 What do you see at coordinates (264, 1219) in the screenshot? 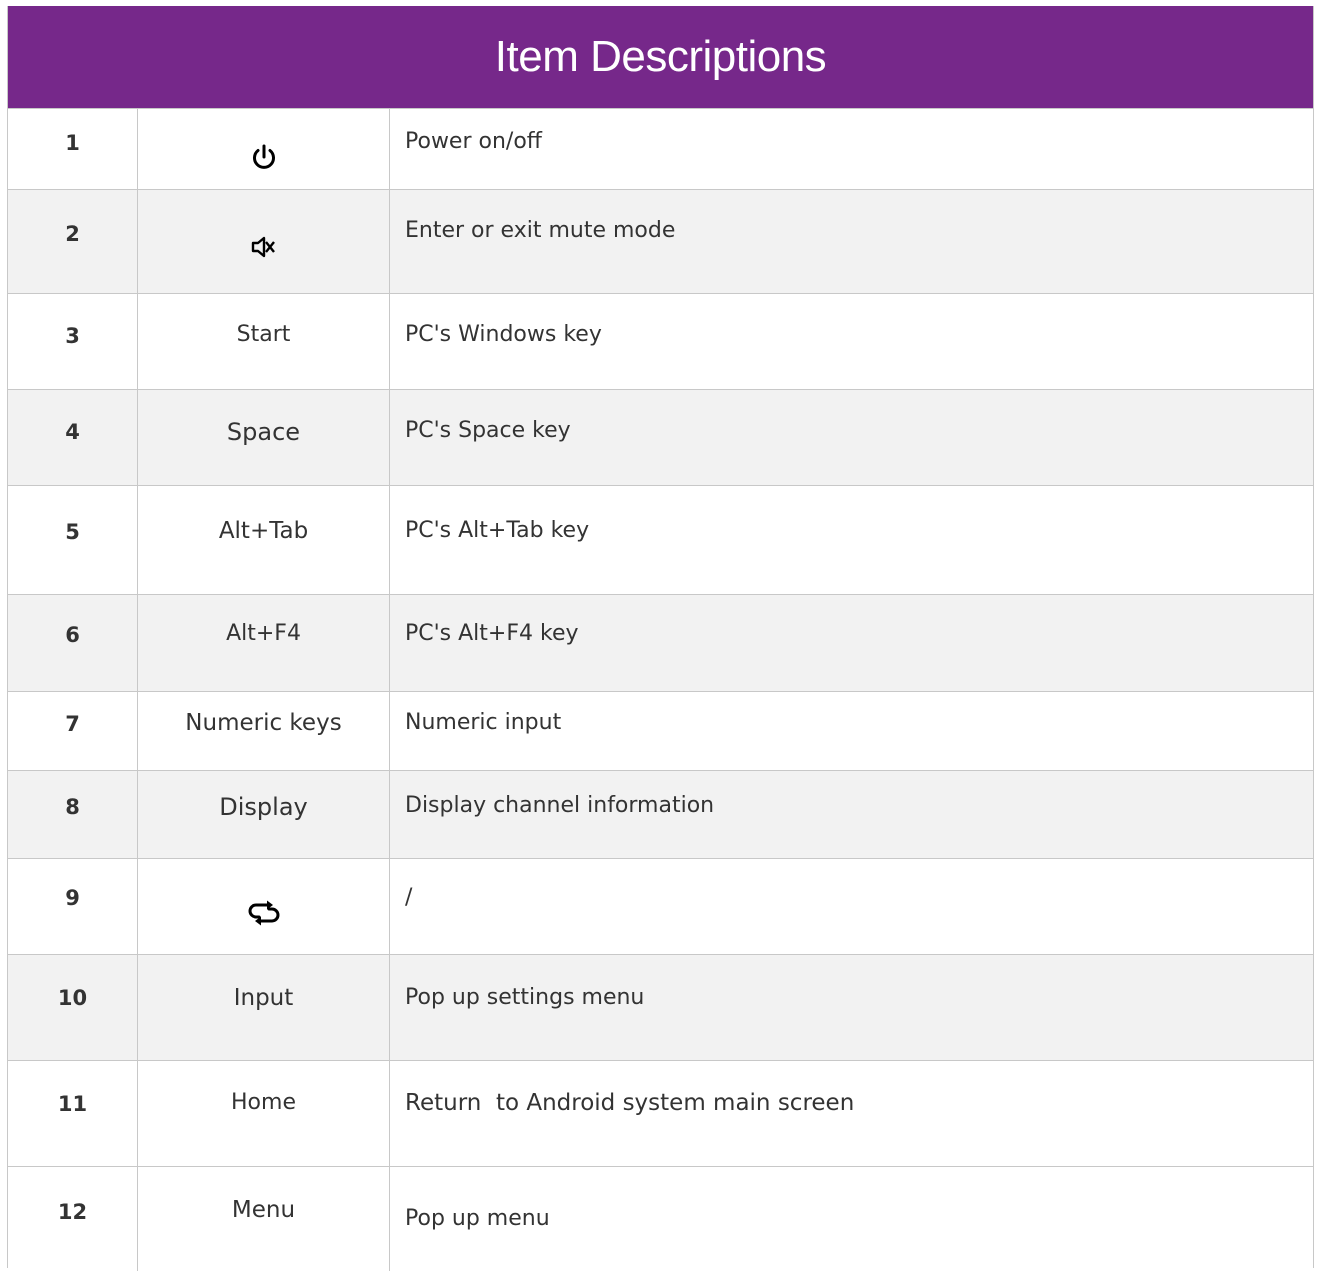
I see `item-key: Menu` at bounding box center [264, 1219].